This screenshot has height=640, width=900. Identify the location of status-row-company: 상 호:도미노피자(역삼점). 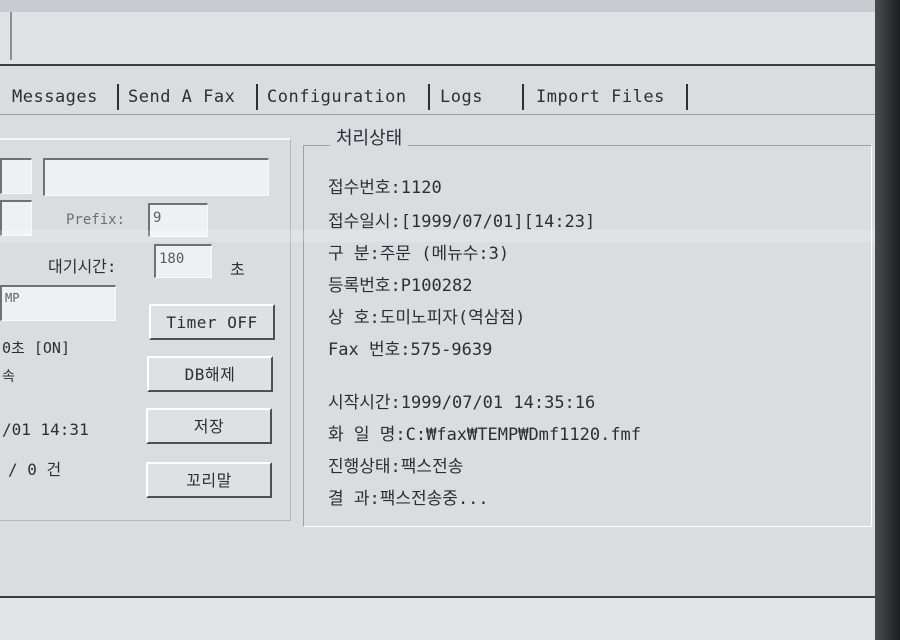
(426, 315).